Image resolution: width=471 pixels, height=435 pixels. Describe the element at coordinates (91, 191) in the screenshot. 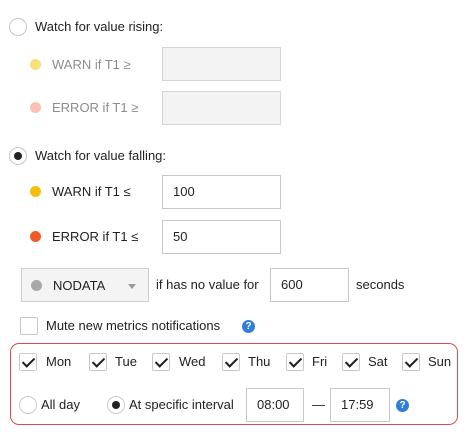

I see `falling-warn-label: WARN if T1 ≤` at that location.